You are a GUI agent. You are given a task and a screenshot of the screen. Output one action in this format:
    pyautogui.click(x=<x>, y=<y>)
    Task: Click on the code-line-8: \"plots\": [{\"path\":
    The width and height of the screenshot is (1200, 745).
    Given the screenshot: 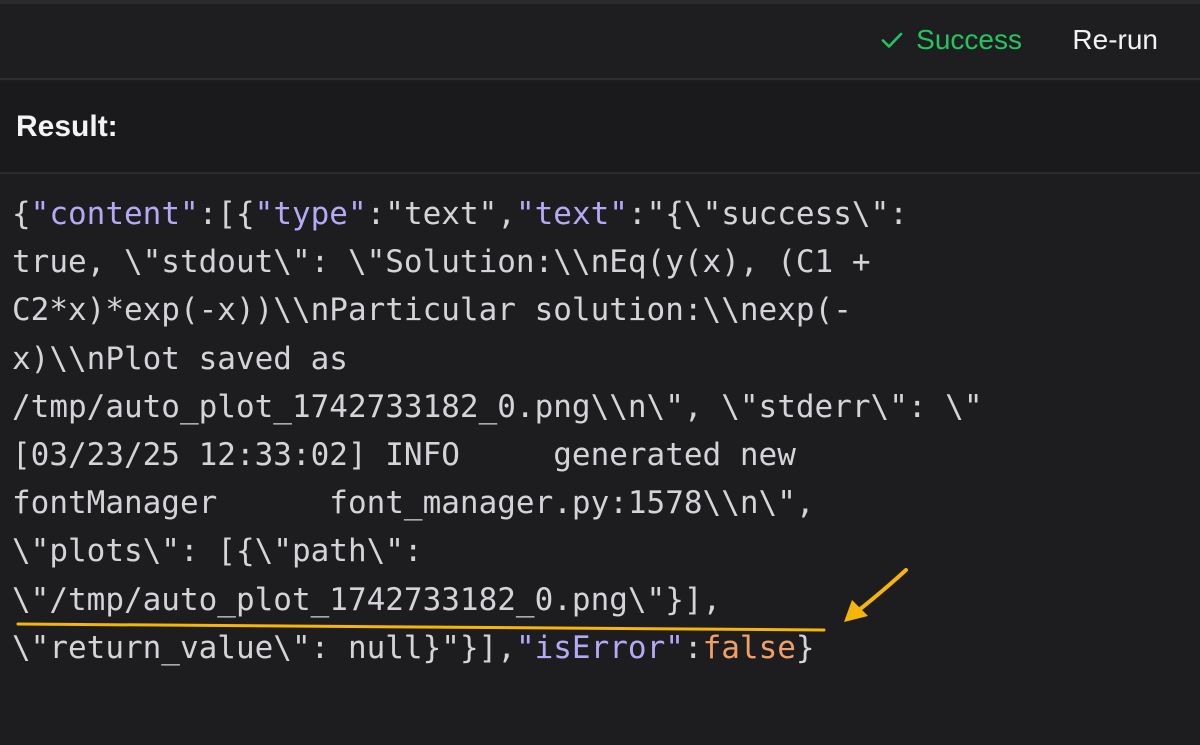 What is the action you would take?
    pyautogui.click(x=217, y=551)
    